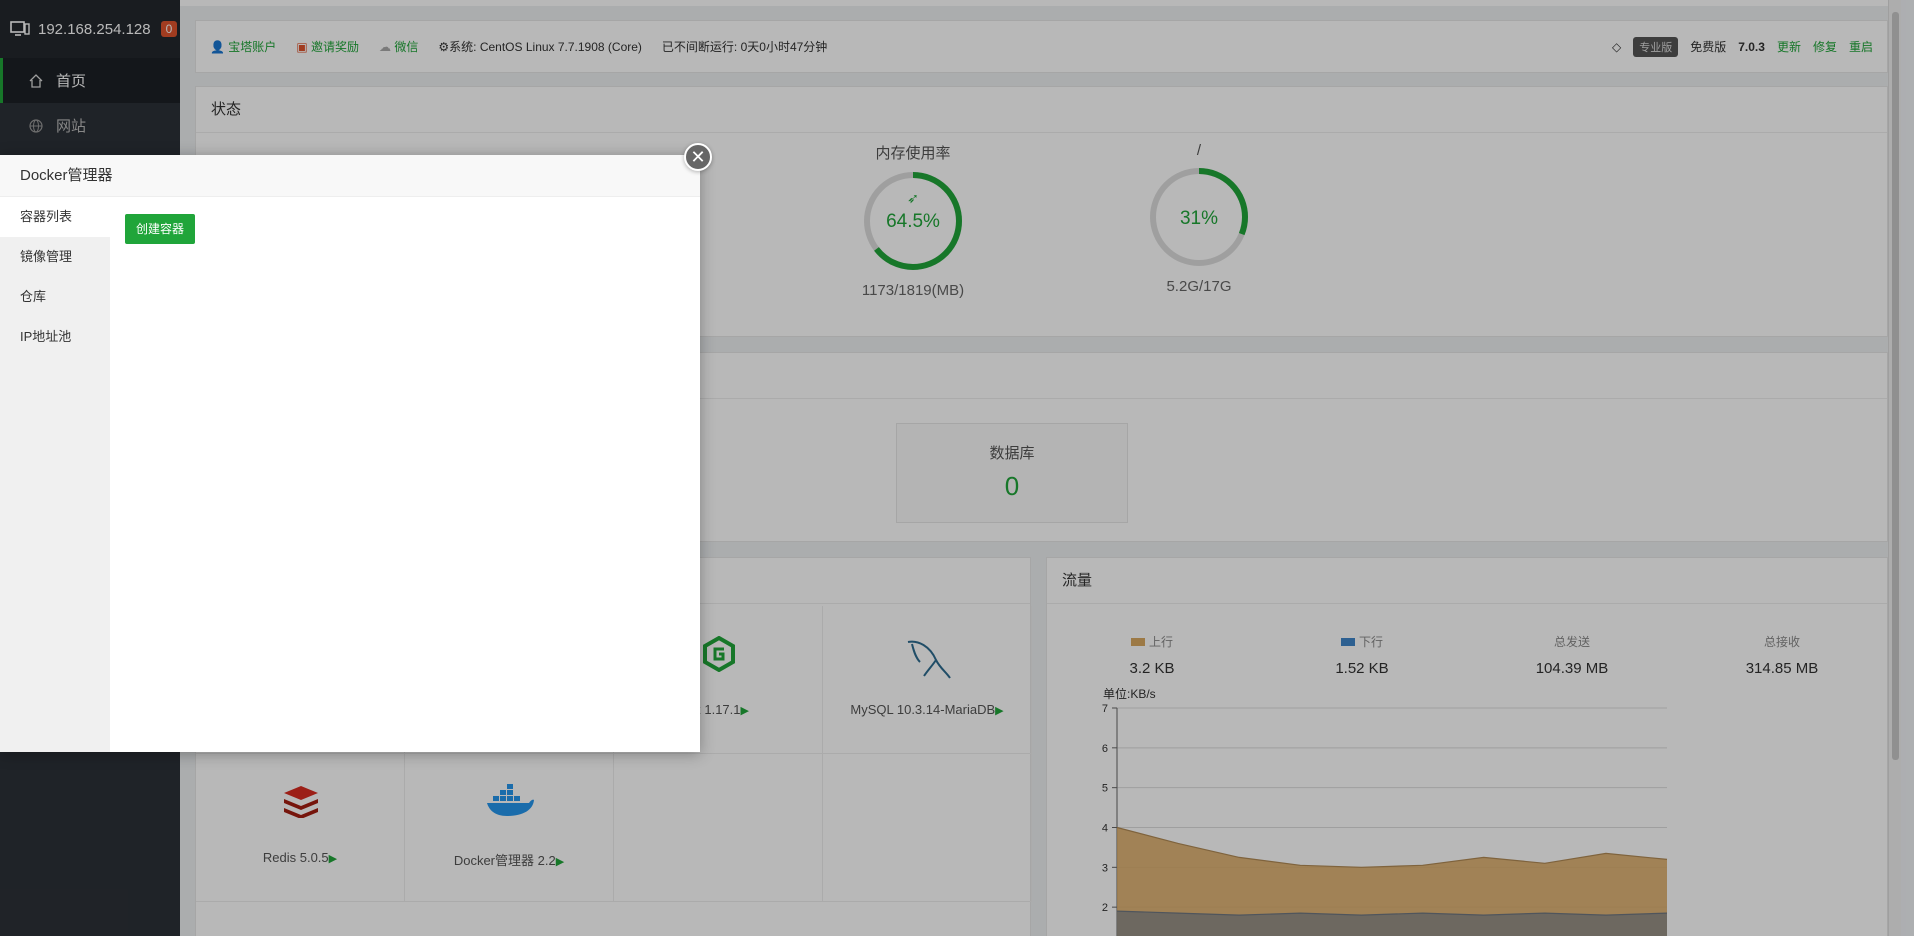 This screenshot has width=1914, height=936. I want to click on tab-image-management: 镜像管理, so click(55, 257).